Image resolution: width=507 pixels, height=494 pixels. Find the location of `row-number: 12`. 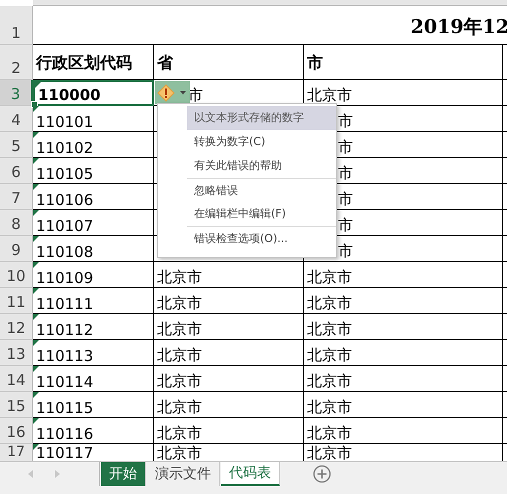

row-number: 12 is located at coordinates (16, 327).